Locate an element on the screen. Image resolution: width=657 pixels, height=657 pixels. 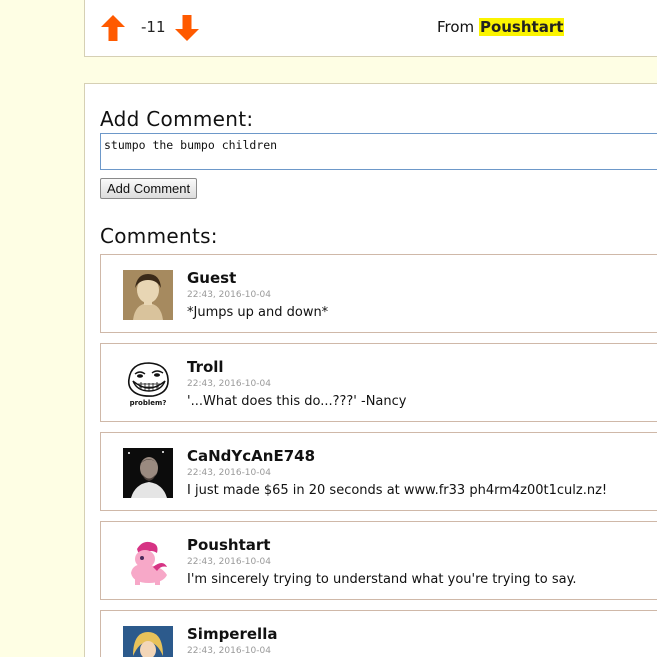
add-comment-button: Add Comment is located at coordinates (149, 188).